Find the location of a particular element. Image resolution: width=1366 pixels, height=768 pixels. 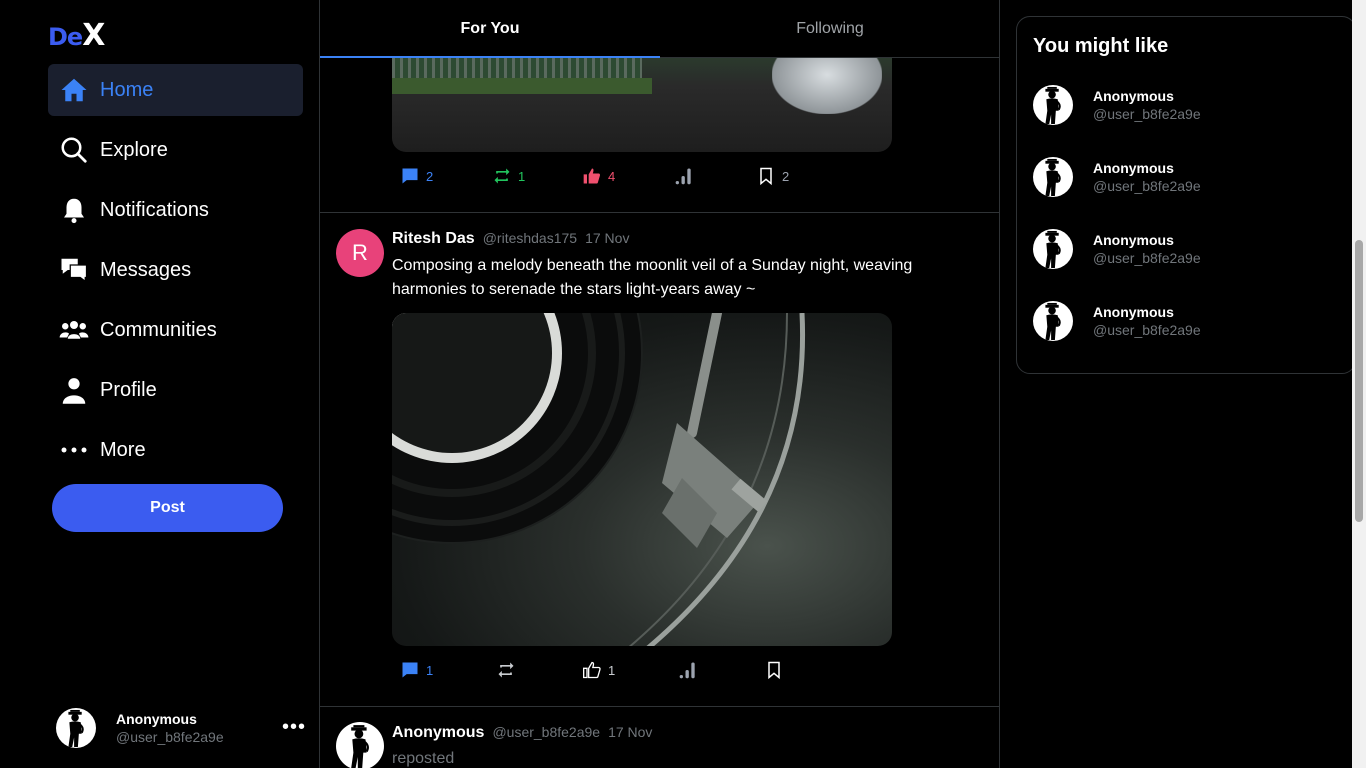

bell-icon is located at coordinates (74, 210).